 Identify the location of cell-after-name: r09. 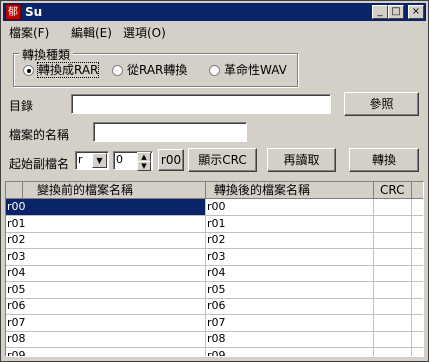
(290, 351).